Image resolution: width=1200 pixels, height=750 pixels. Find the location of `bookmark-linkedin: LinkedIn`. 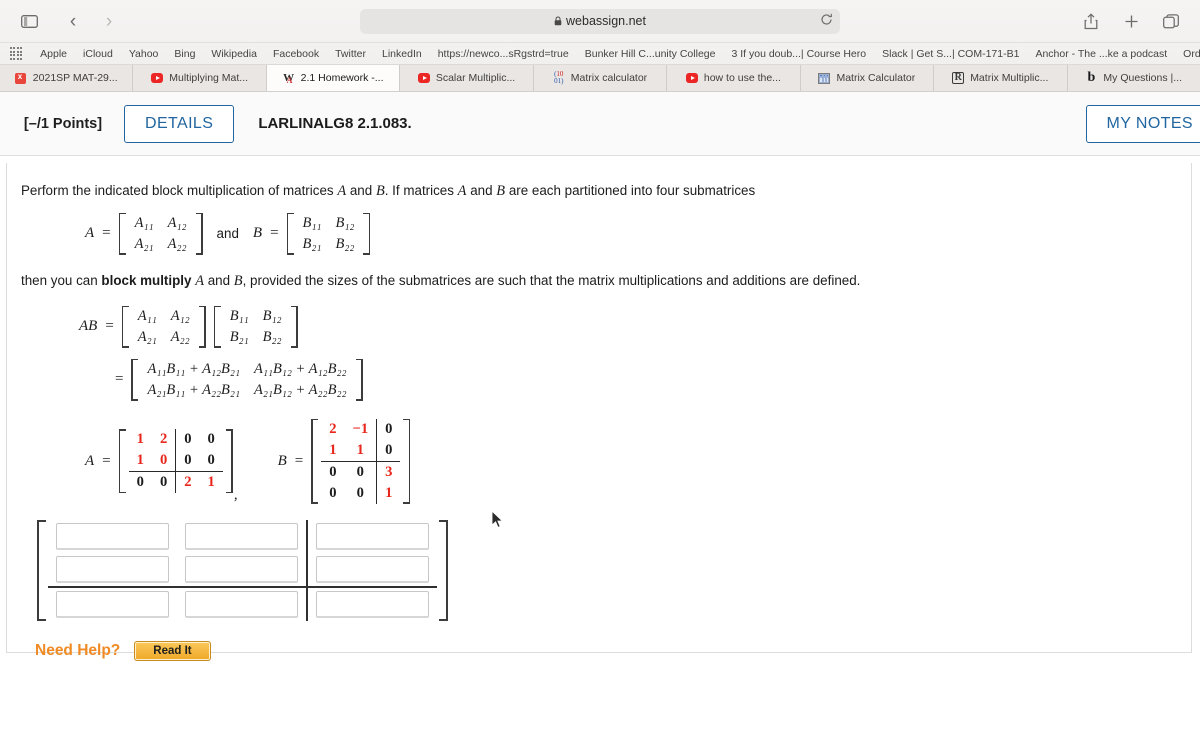

bookmark-linkedin: LinkedIn is located at coordinates (402, 54).